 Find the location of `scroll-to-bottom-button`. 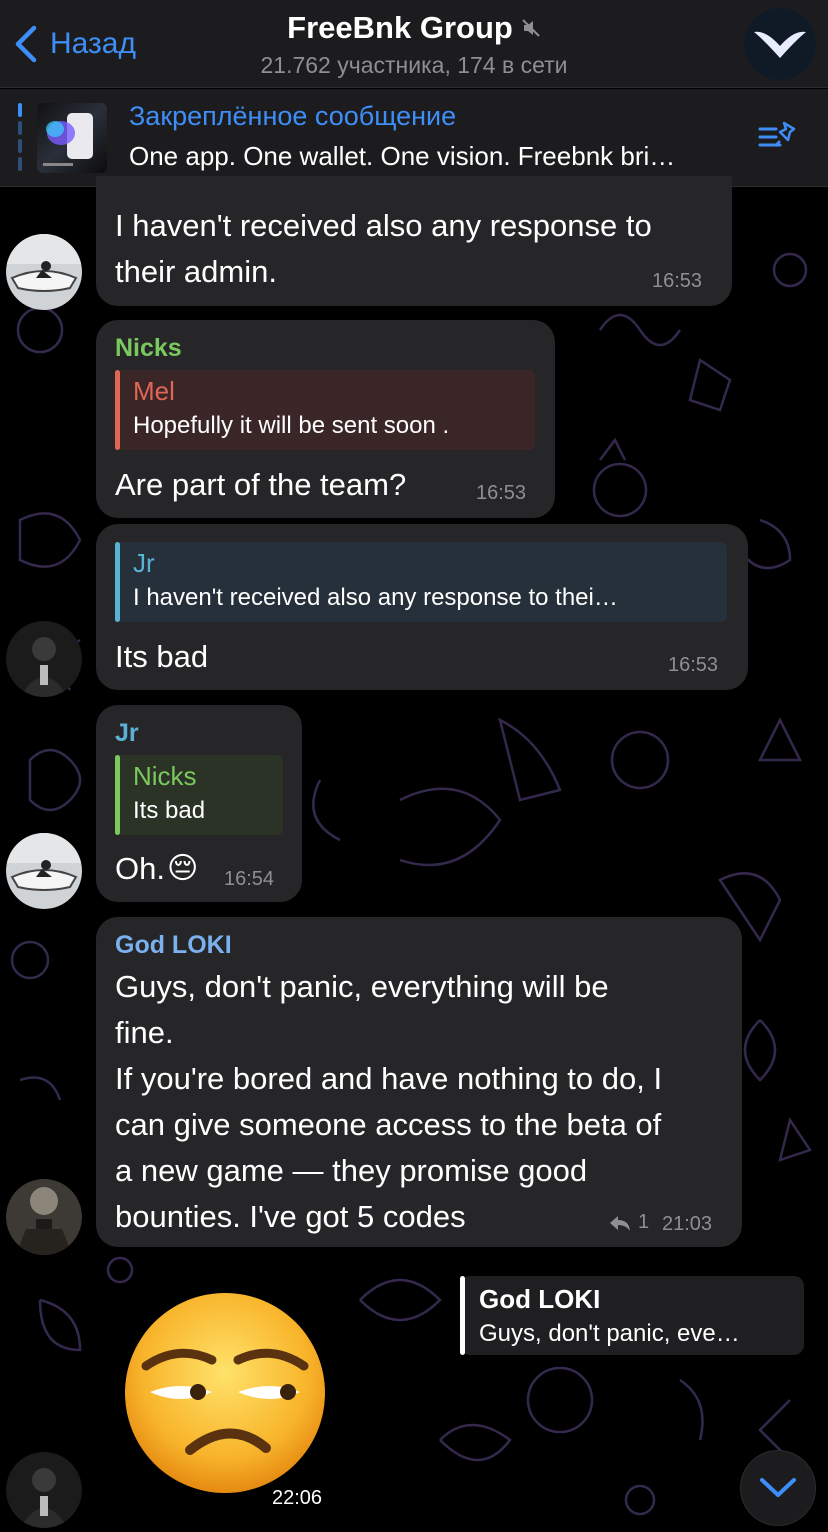

scroll-to-bottom-button is located at coordinates (778, 1488).